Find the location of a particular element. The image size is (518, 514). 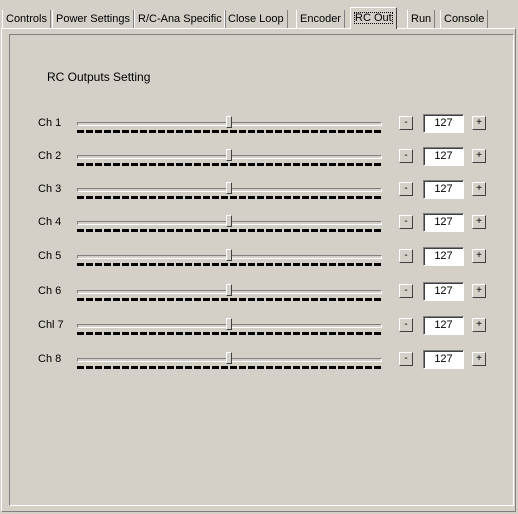

channel-row: Ch 6 -127 + is located at coordinates (259, 292).